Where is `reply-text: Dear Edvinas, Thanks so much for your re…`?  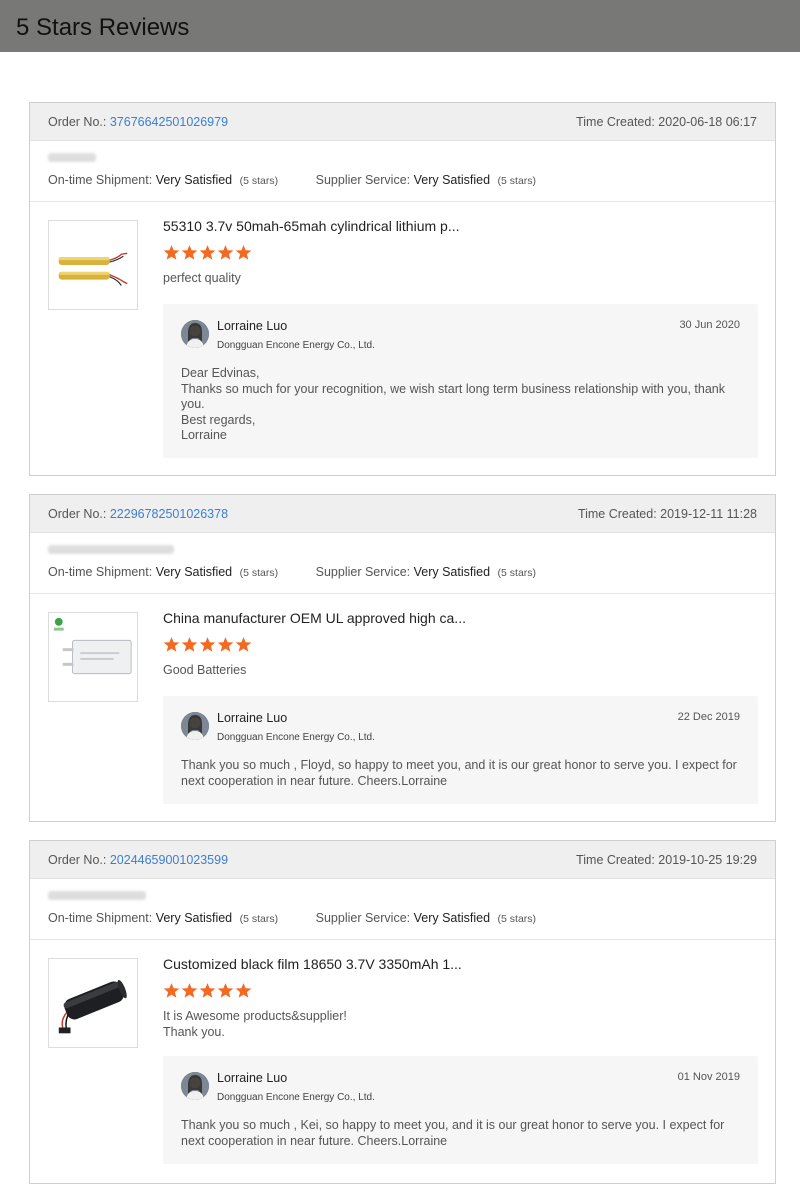
reply-text: Dear Edvinas, Thanks so much for your re… is located at coordinates (461, 405).